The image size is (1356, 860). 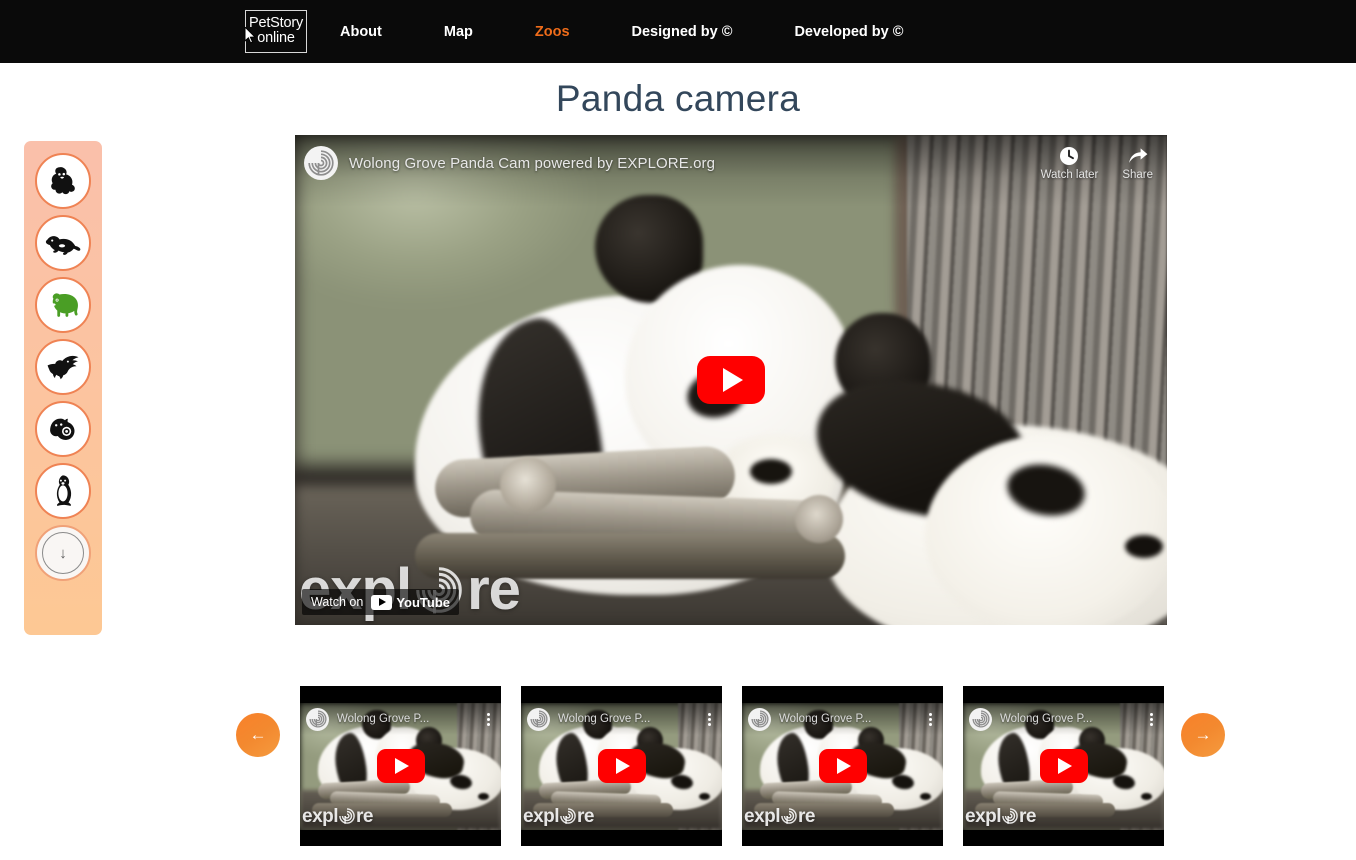 I want to click on sidebar-item-eagle, so click(x=63, y=367).